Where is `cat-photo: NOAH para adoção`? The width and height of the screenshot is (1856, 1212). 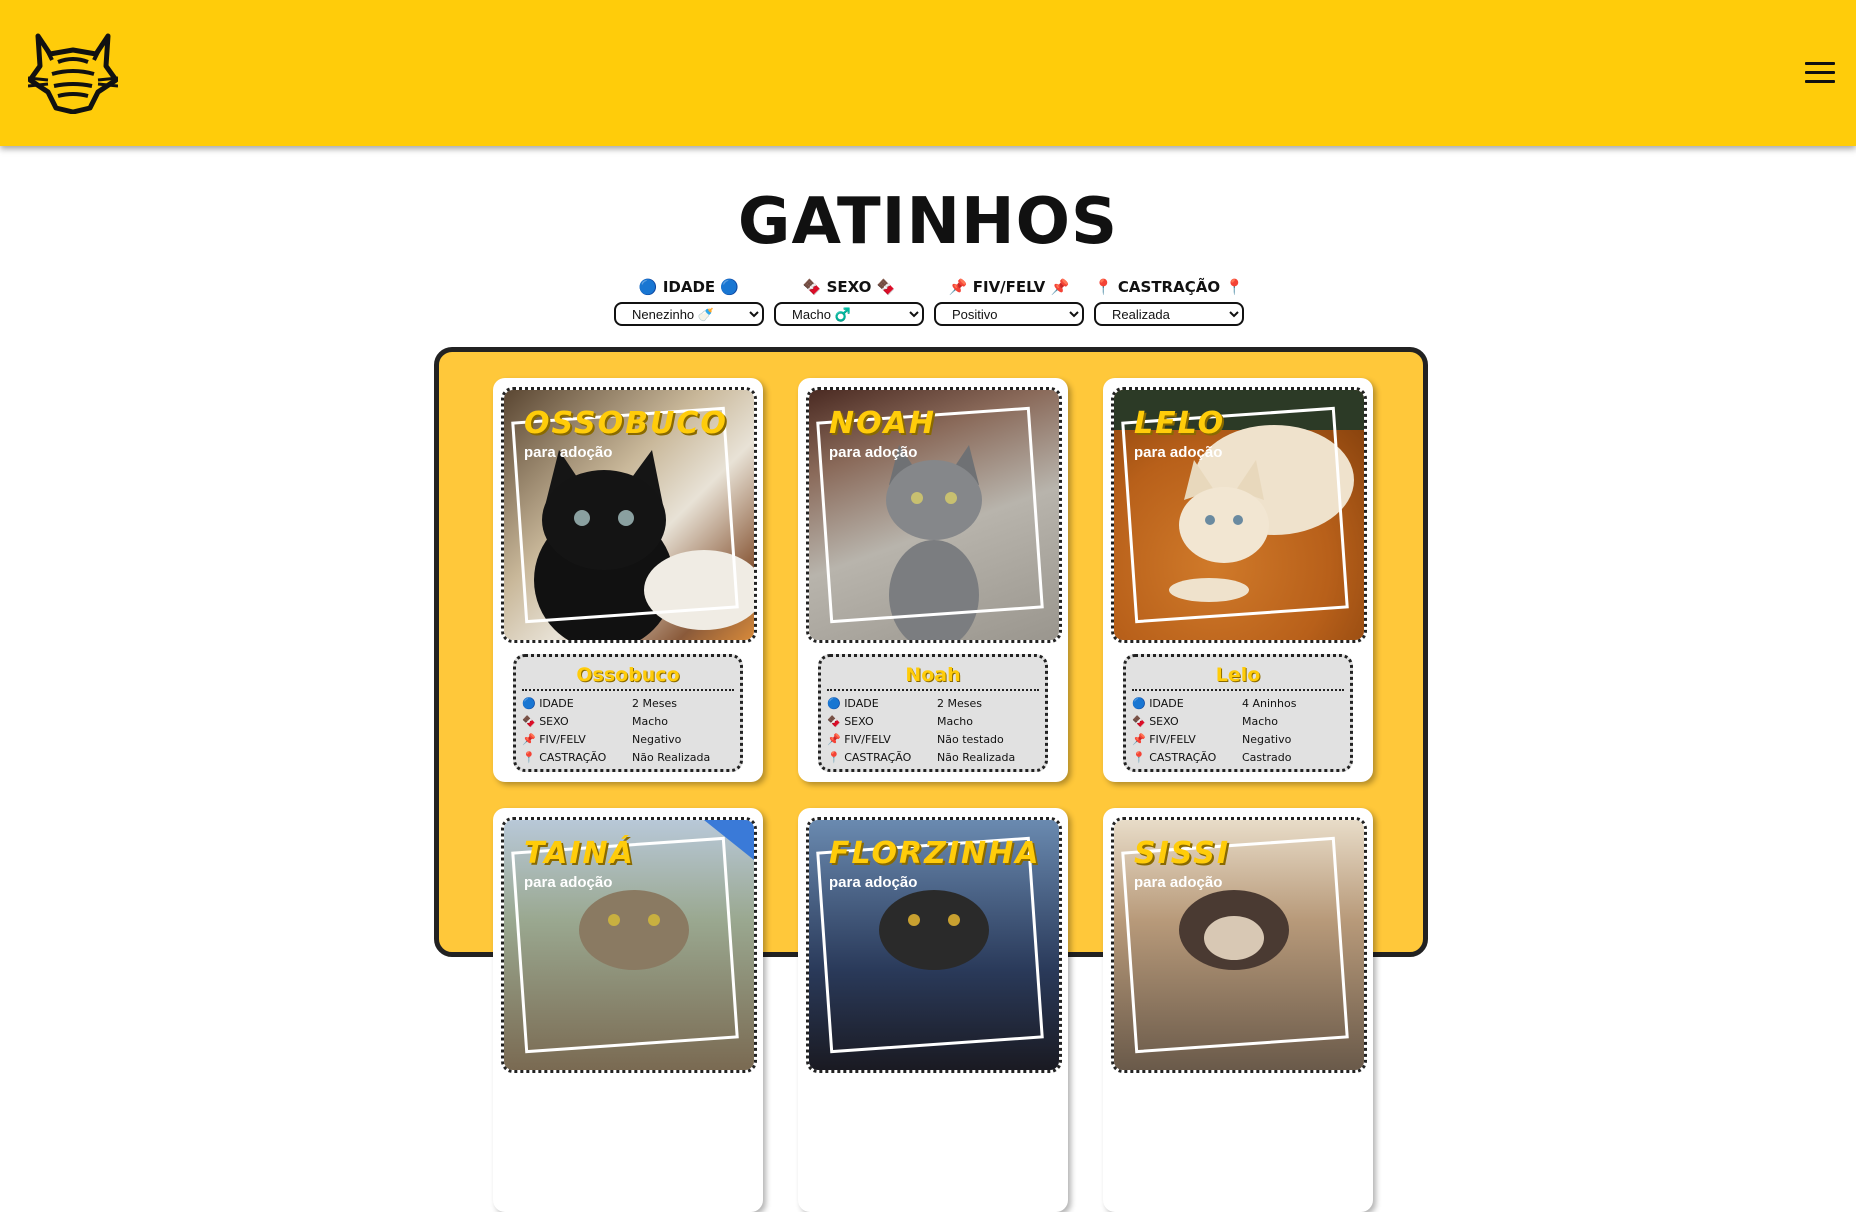
cat-photo: NOAH para adoção is located at coordinates (934, 515).